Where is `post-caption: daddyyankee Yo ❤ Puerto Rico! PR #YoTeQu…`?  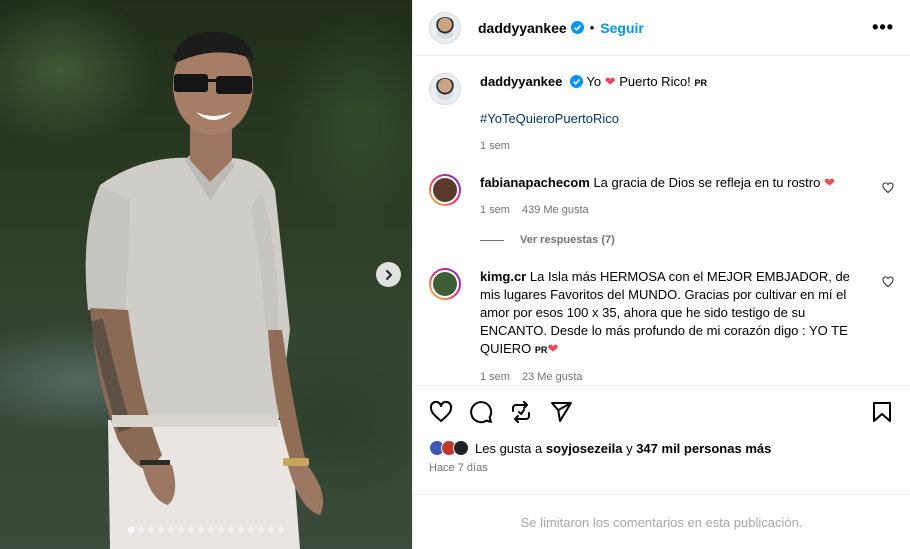 post-caption: daddyyankee Yo ❤ Puerto Rico! PR #YoTeQu… is located at coordinates (661, 112).